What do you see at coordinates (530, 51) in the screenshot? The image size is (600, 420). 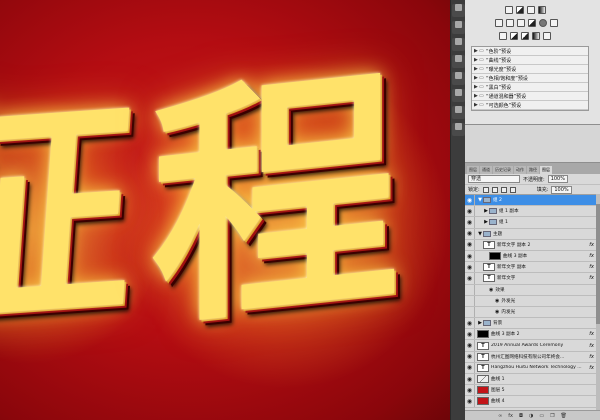 I see `preset-item: ▶ ▭ “色阶”预设` at bounding box center [530, 51].